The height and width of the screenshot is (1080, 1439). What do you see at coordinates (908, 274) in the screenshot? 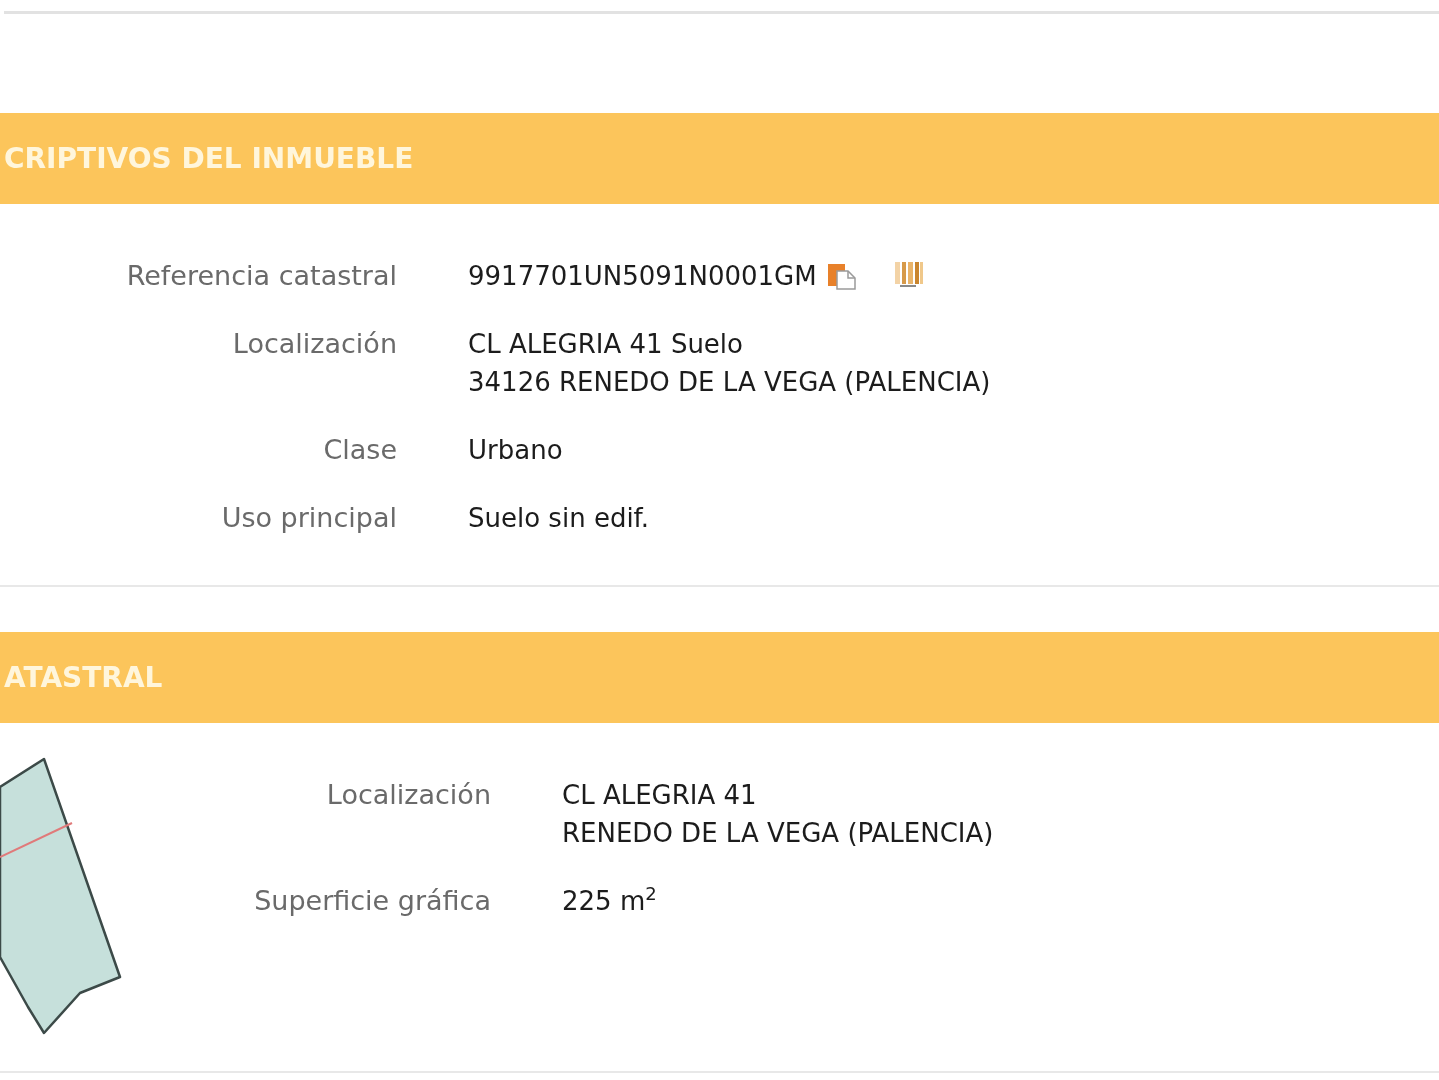
I see `barcode-icon` at bounding box center [908, 274].